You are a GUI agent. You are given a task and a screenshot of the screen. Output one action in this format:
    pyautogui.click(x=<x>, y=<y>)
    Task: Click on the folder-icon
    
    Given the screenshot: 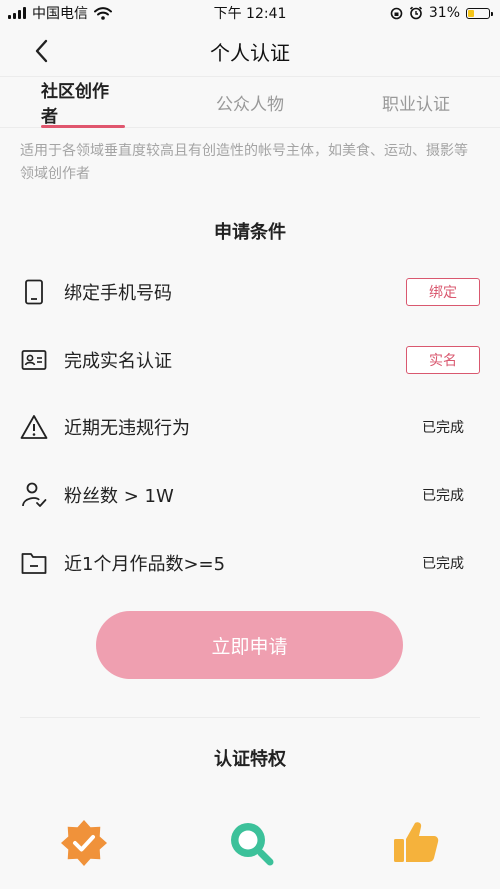 What is the action you would take?
    pyautogui.click(x=34, y=563)
    